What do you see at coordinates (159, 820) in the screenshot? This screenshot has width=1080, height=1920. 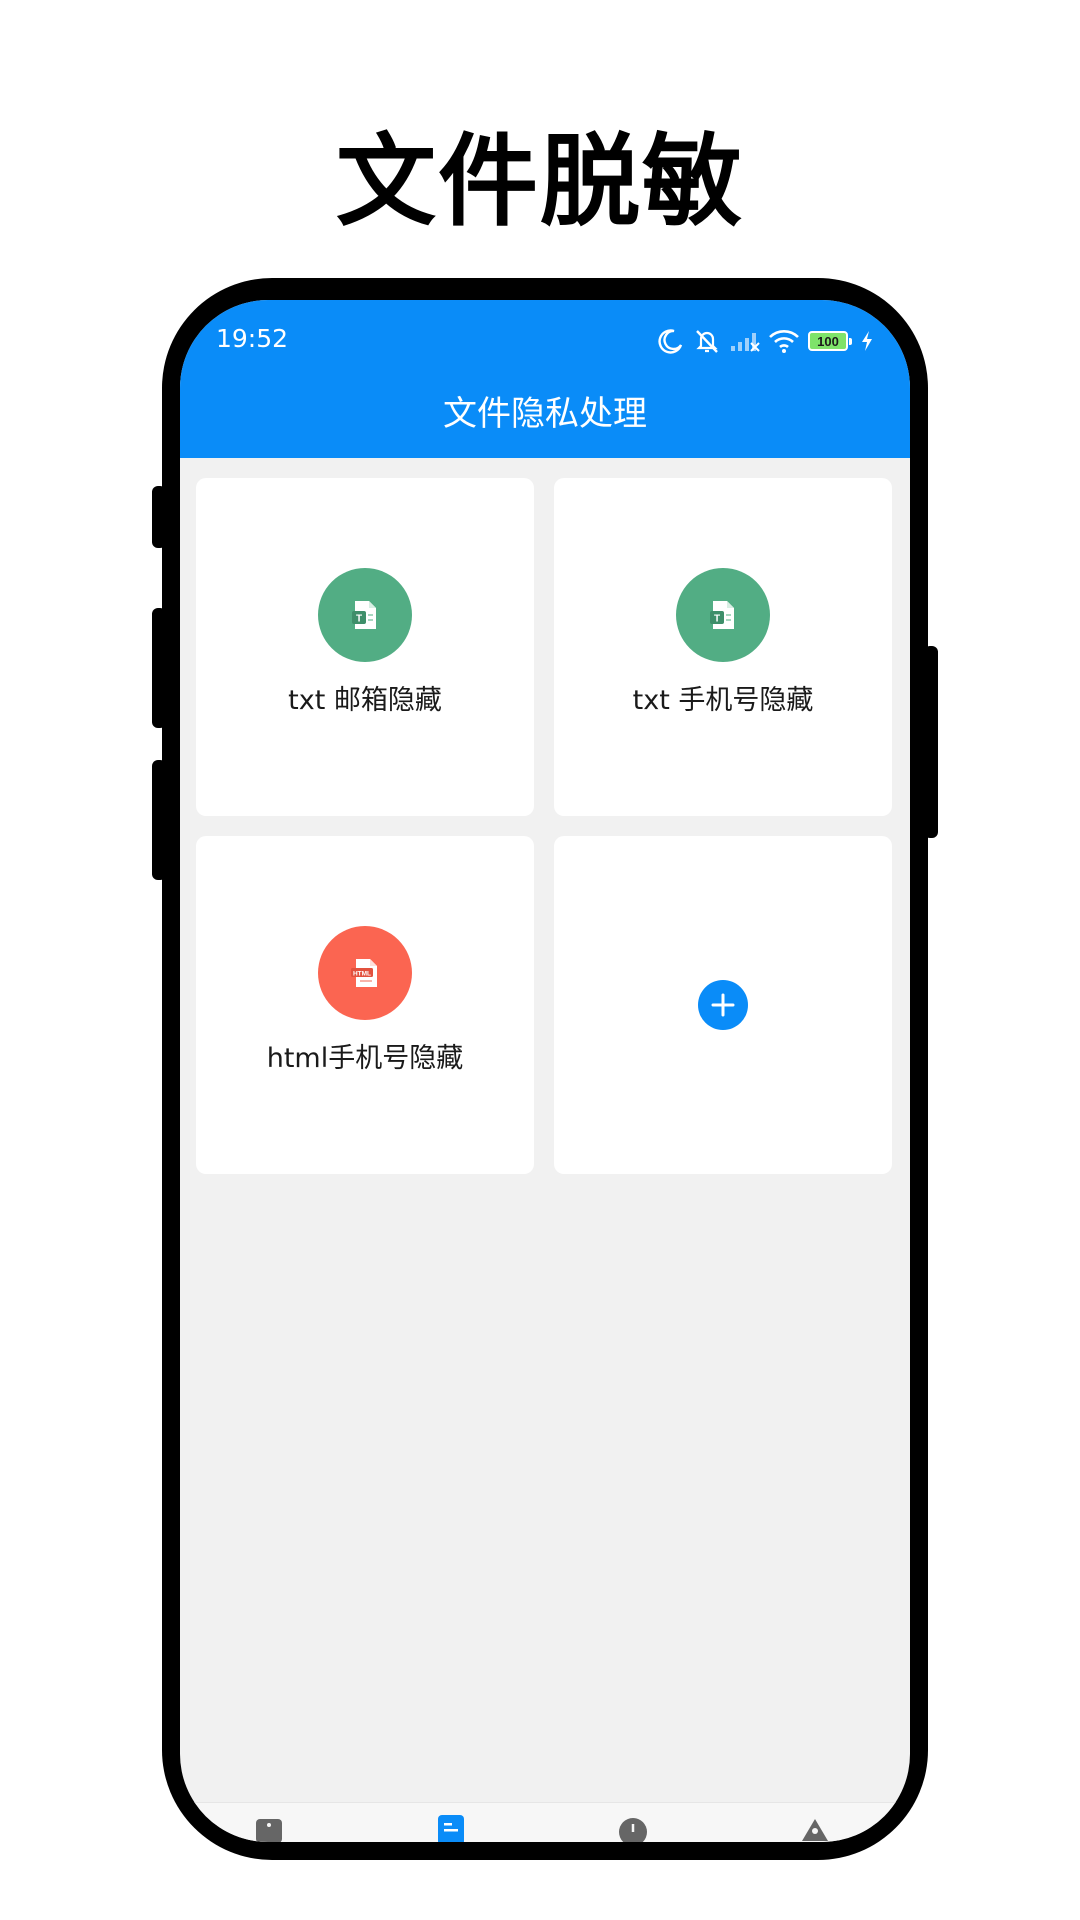 I see `phone-side-button-volume-down` at bounding box center [159, 820].